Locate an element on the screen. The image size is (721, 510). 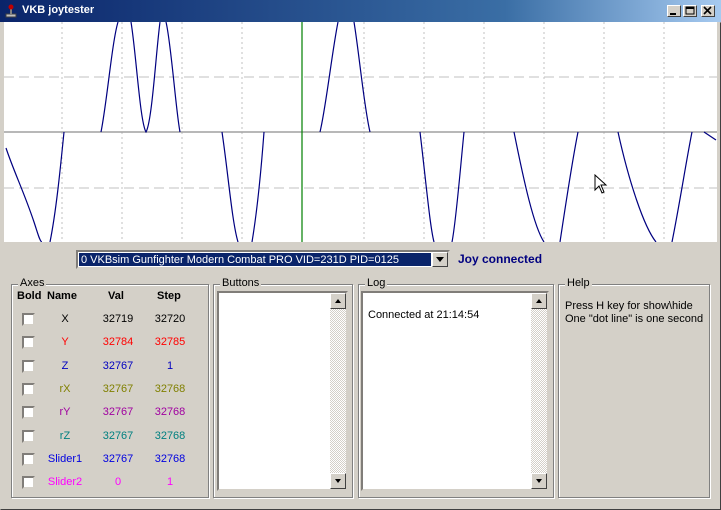
close-icon is located at coordinates (707, 10).